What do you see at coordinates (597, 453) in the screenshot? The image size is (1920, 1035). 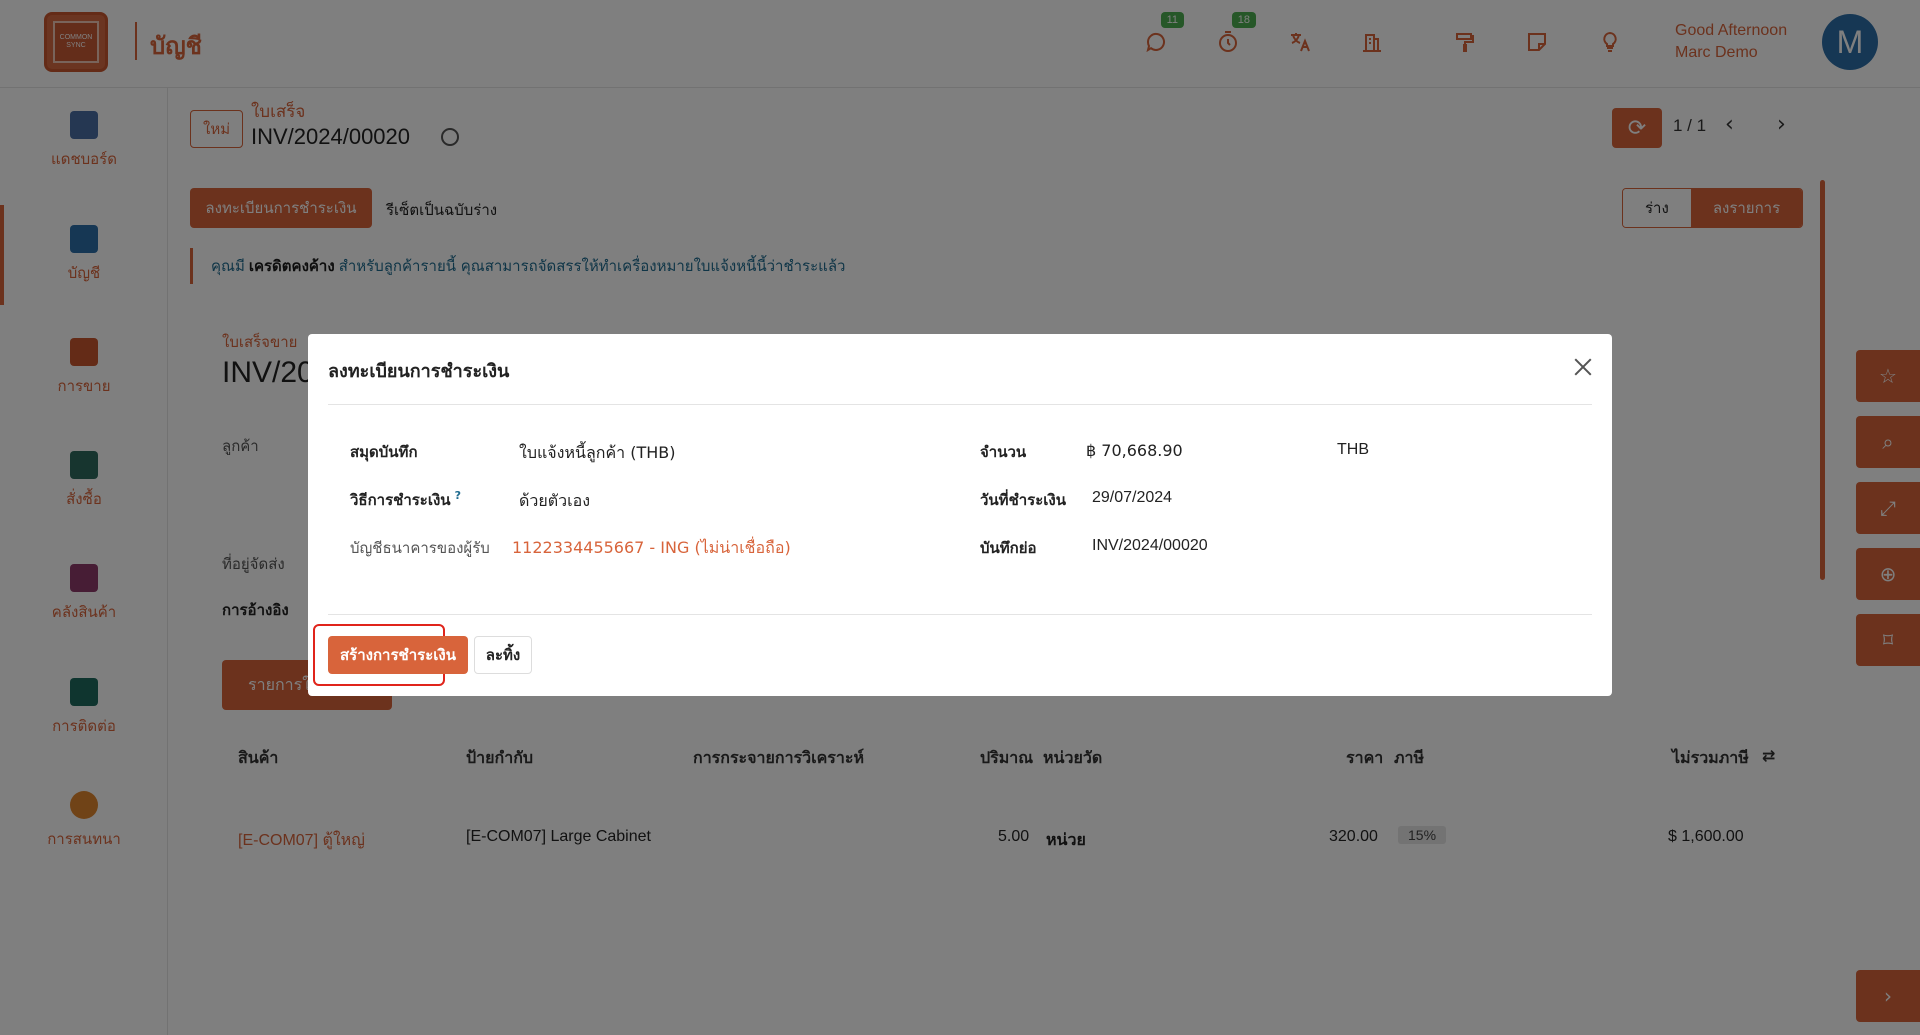 I see `journal-field: ใบแจ้งหนี้ลูกค้า (THB)` at bounding box center [597, 453].